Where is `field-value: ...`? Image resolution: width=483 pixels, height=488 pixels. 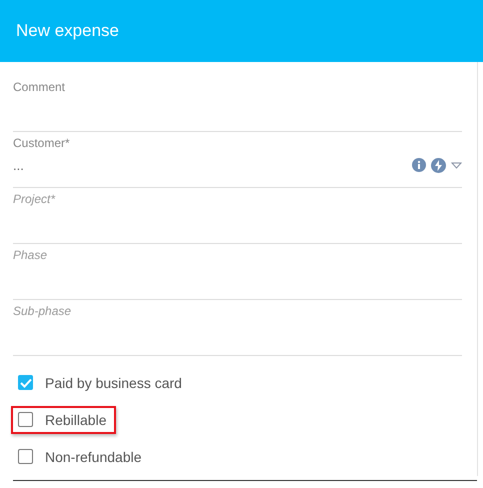
field-value: ... is located at coordinates (18, 165).